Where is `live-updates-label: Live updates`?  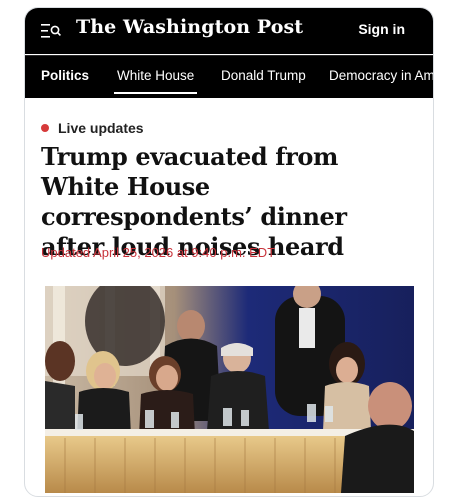 live-updates-label: Live updates is located at coordinates (92, 128).